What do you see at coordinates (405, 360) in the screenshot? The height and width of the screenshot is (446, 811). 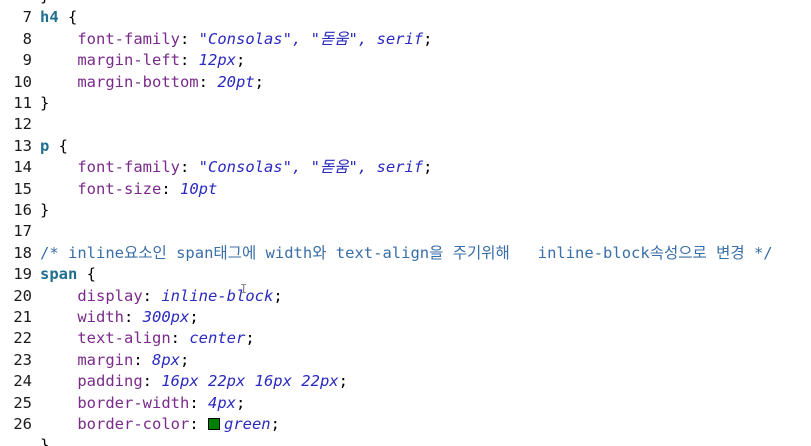 I see `code-line: 23 margin: 8px;` at bounding box center [405, 360].